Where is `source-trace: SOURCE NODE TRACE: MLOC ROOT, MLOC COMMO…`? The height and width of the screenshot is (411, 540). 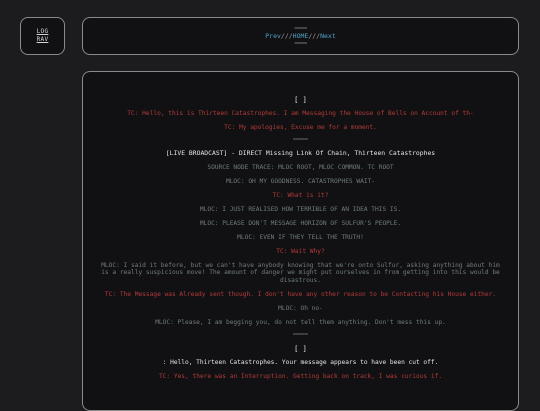
source-trace: SOURCE NODE TRACE: MLOC ROOT, MLOC COMMO… is located at coordinates (300, 167).